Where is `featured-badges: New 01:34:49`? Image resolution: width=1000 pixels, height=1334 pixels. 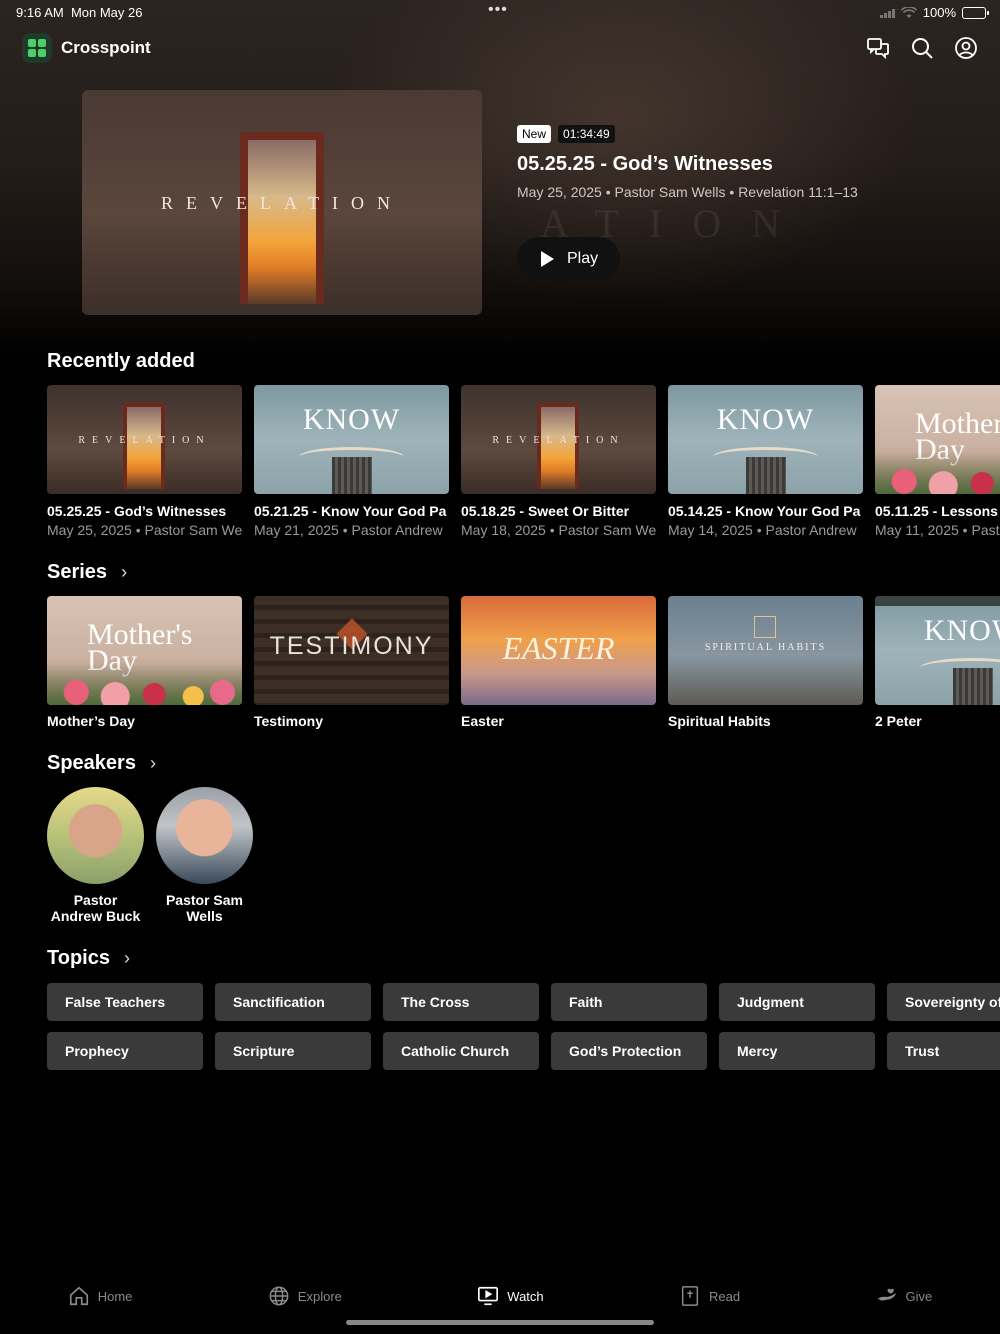
featured-badges: New 01:34:49 is located at coordinates (566, 134).